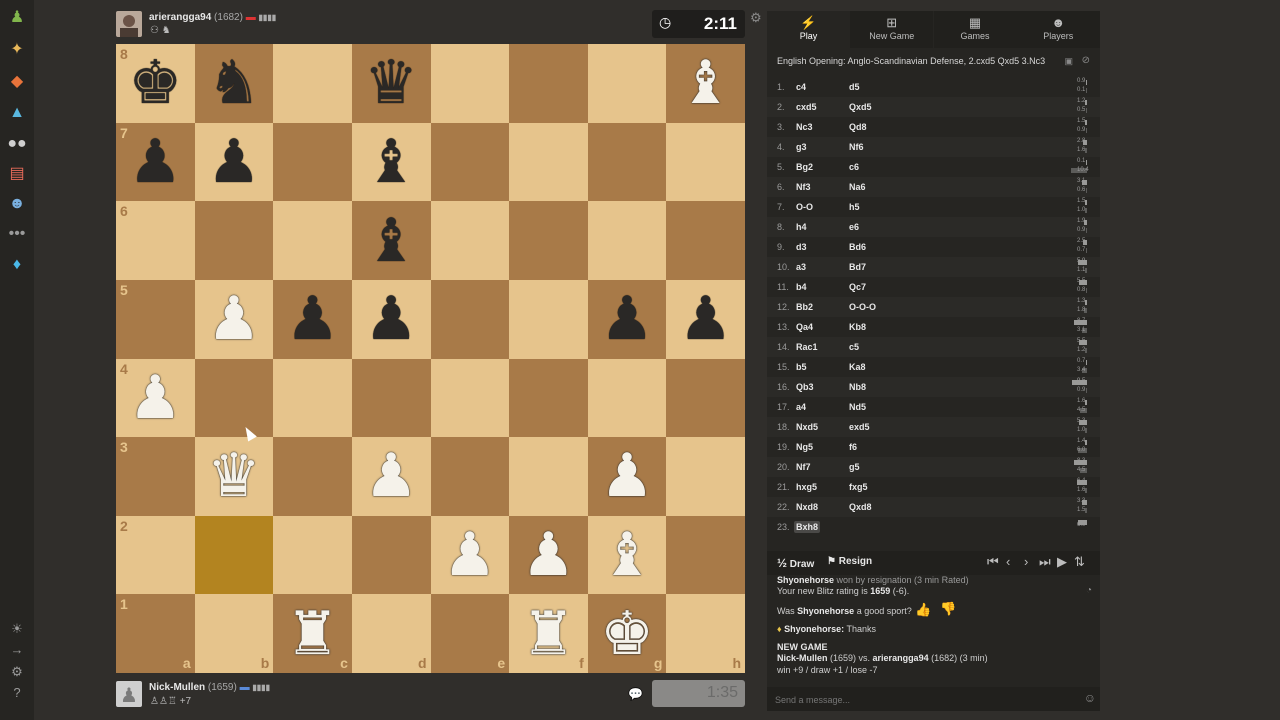  What do you see at coordinates (892, 29) in the screenshot?
I see `tab-new-game: ⊞ New Game` at bounding box center [892, 29].